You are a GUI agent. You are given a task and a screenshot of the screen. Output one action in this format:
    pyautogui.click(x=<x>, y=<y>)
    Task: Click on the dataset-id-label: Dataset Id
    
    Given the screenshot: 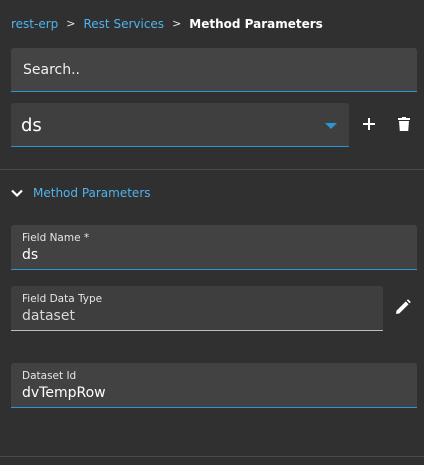 What is the action you would take?
    pyautogui.click(x=49, y=376)
    